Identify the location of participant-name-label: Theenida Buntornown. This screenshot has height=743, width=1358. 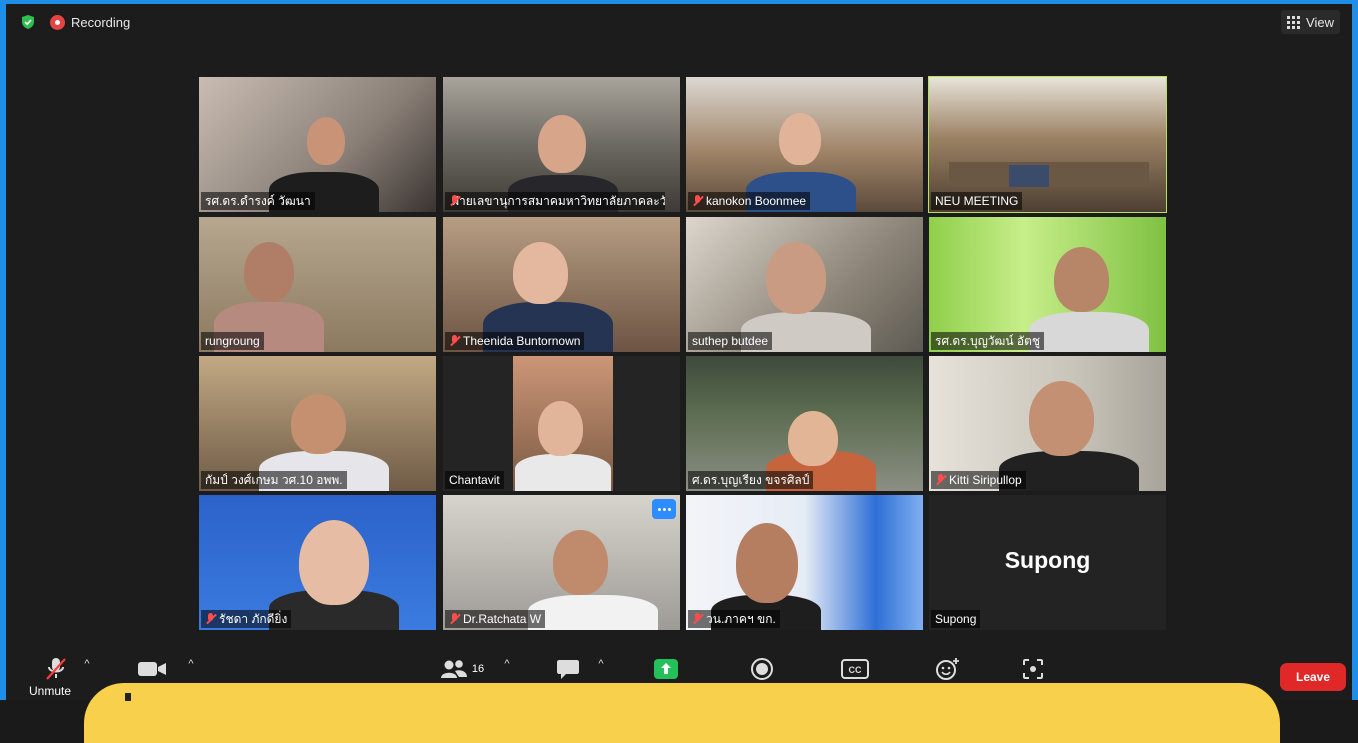
(515, 341).